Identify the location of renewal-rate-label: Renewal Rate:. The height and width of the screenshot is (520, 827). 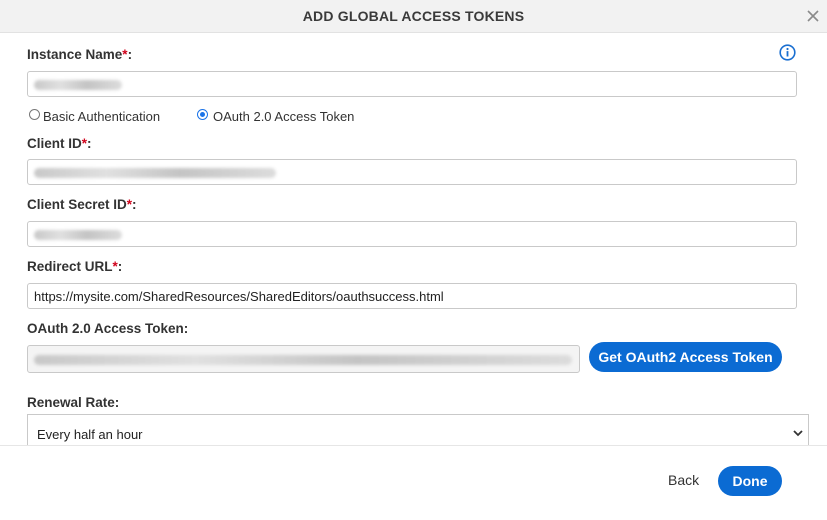
(73, 402).